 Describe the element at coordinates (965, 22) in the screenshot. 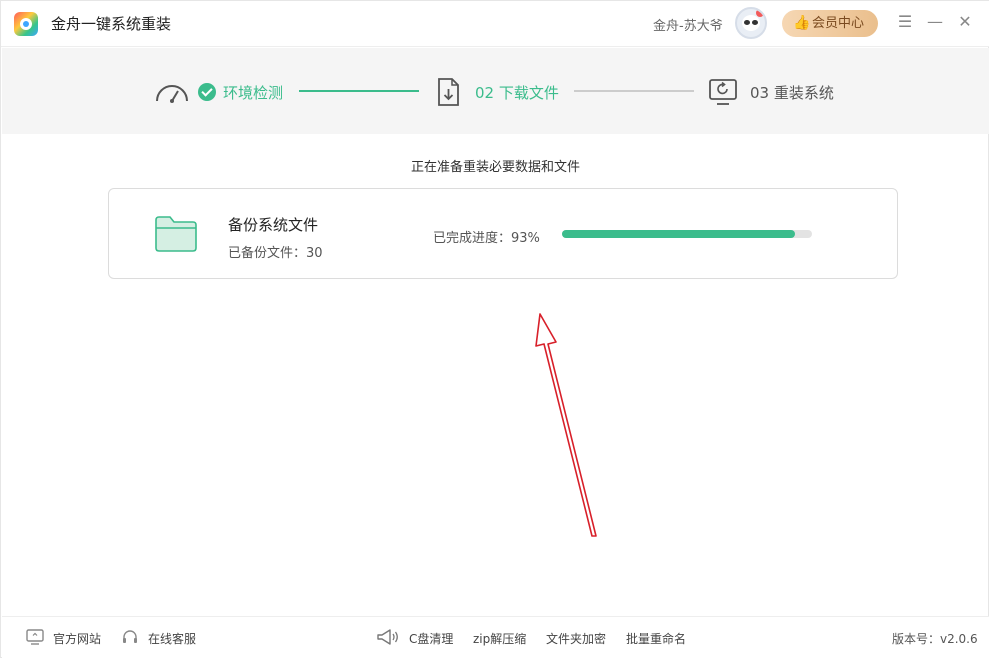

I see `close-icon: ✕` at that location.